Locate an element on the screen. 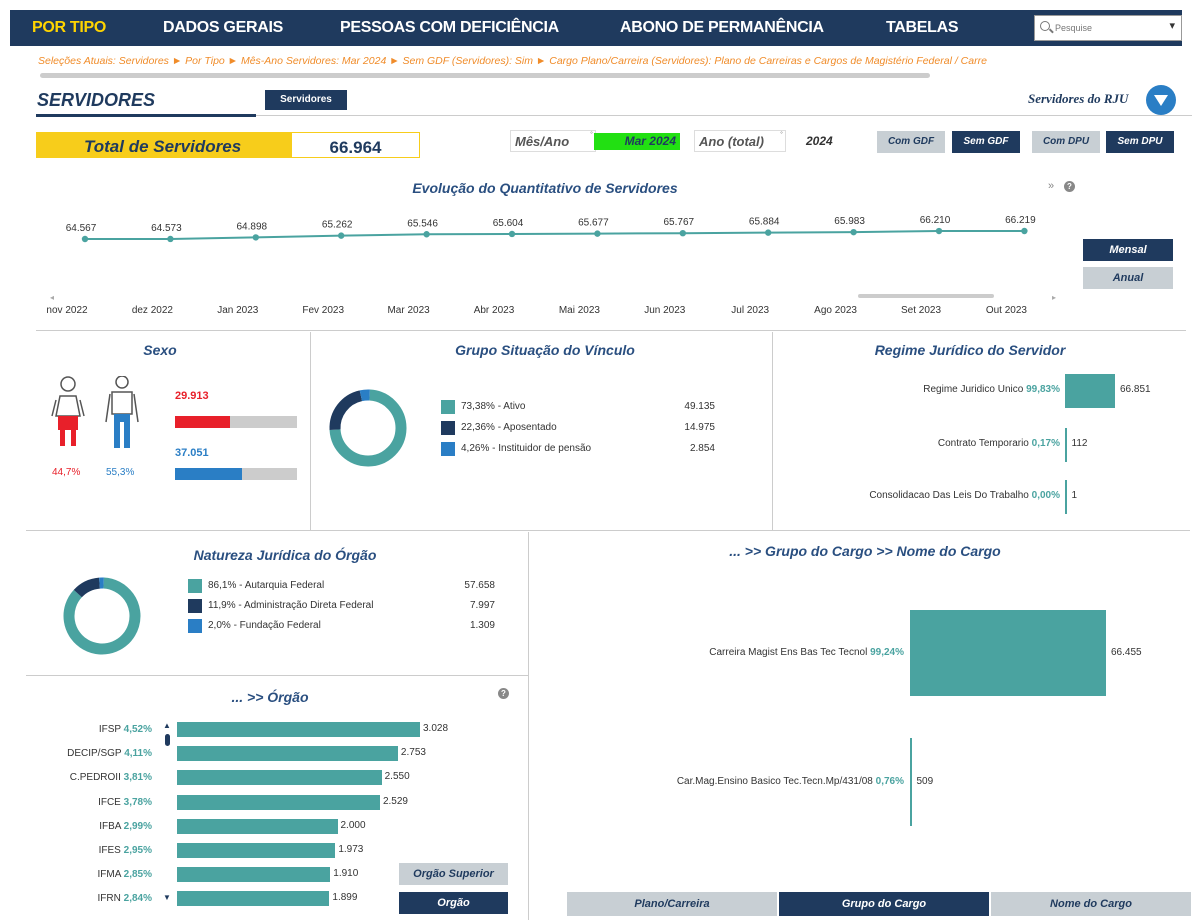 The height and width of the screenshot is (920, 1192). divider is located at coordinates (724, 115).